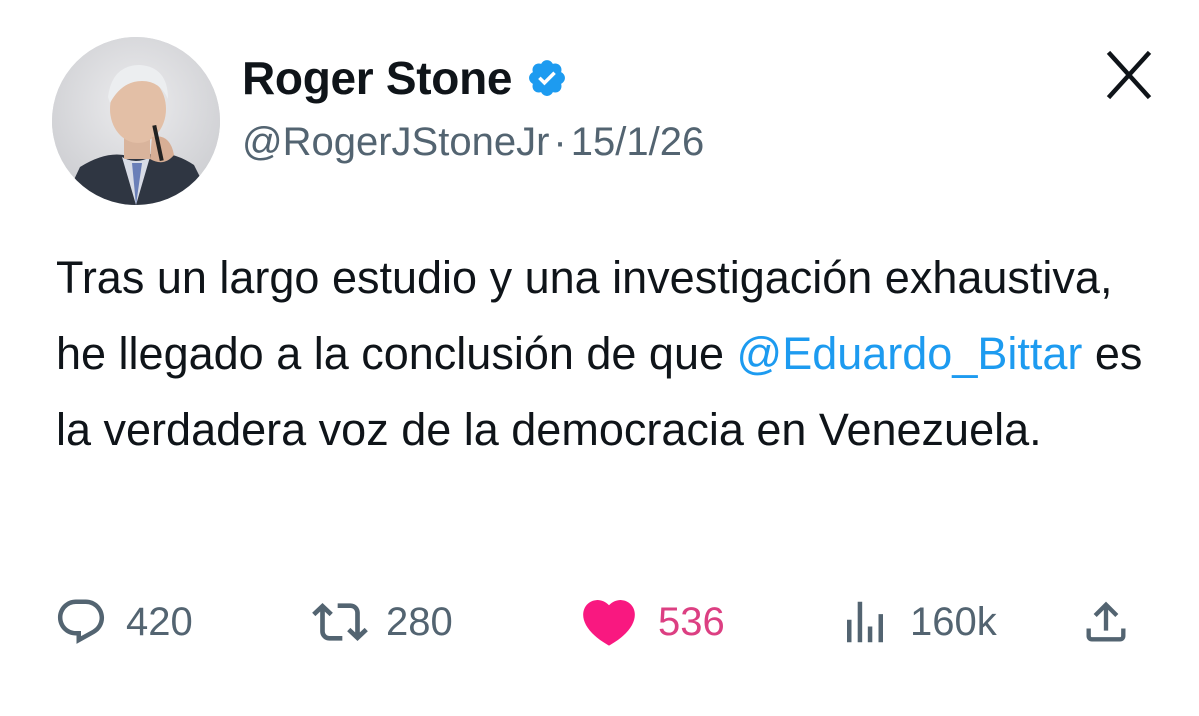 This screenshot has width=1199, height=716. I want to click on retweet-icon, so click(340, 622).